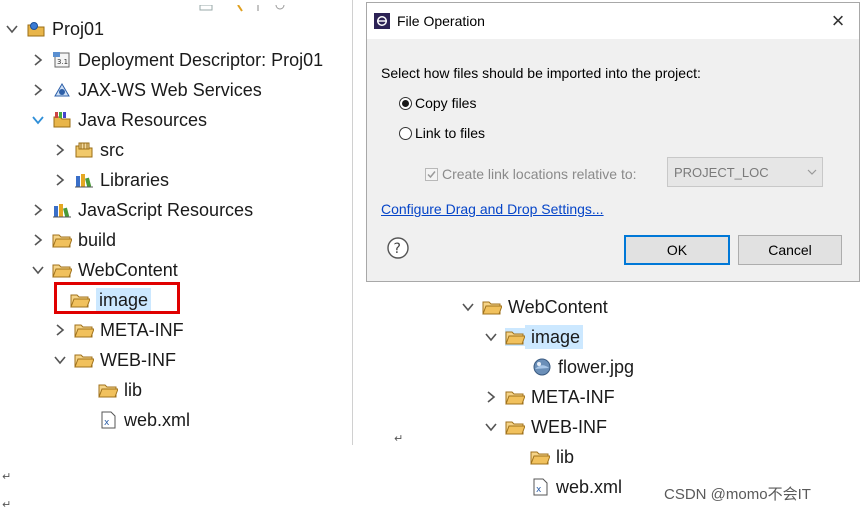  I want to click on toolbar-icons-partial, so click(243, 6).